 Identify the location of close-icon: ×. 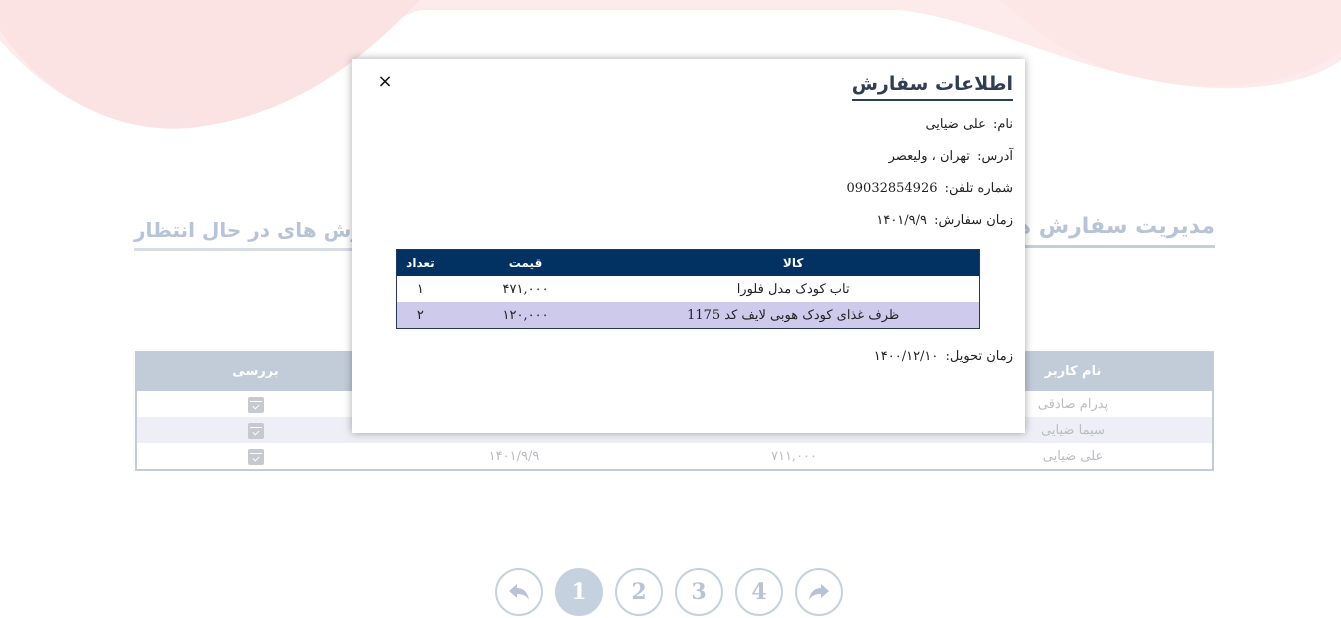
(385, 82).